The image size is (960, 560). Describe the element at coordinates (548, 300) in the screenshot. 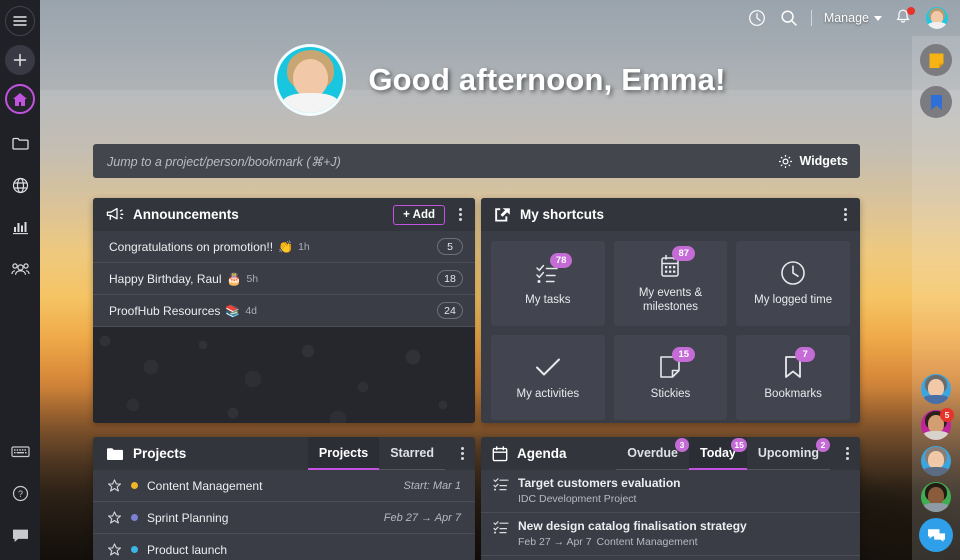

I see `shortcut-label: My tasks` at that location.